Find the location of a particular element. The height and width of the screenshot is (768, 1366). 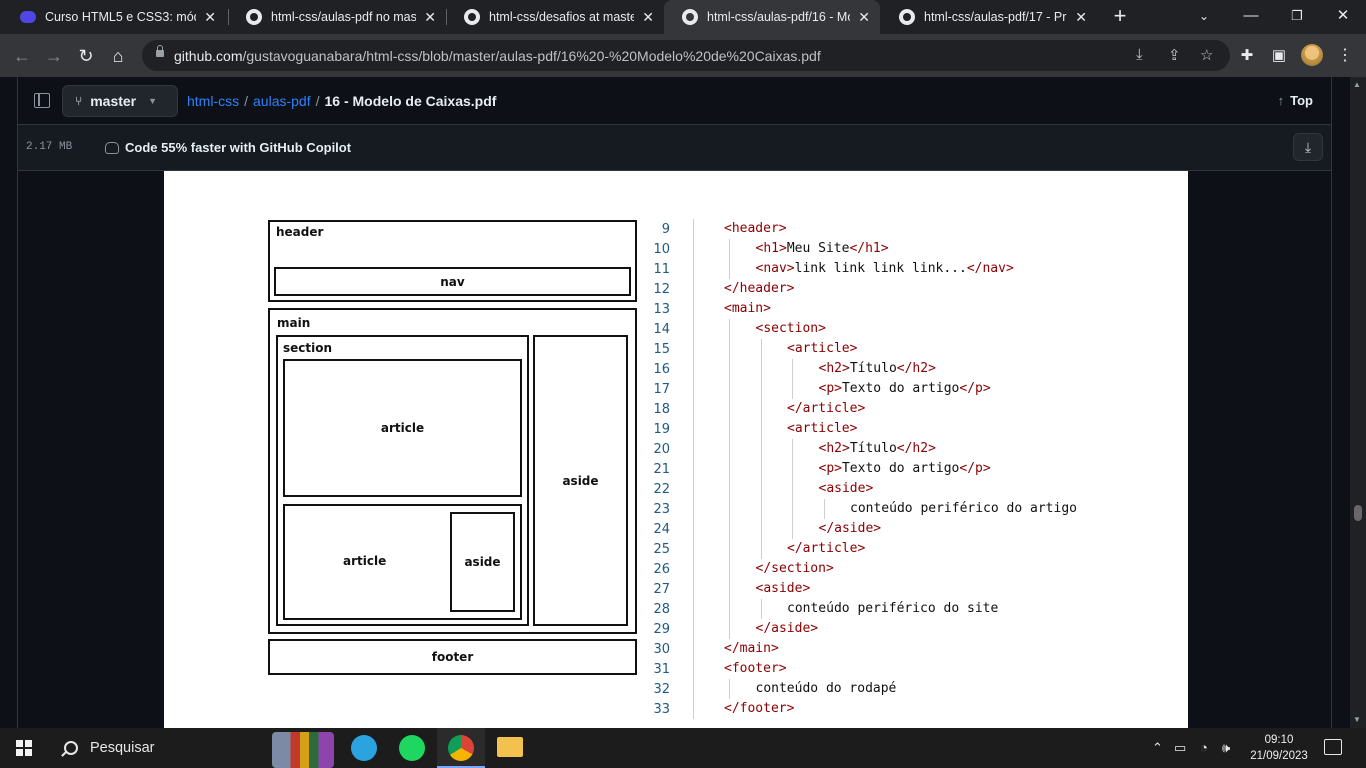

code-line: </article> is located at coordinates (826, 408).